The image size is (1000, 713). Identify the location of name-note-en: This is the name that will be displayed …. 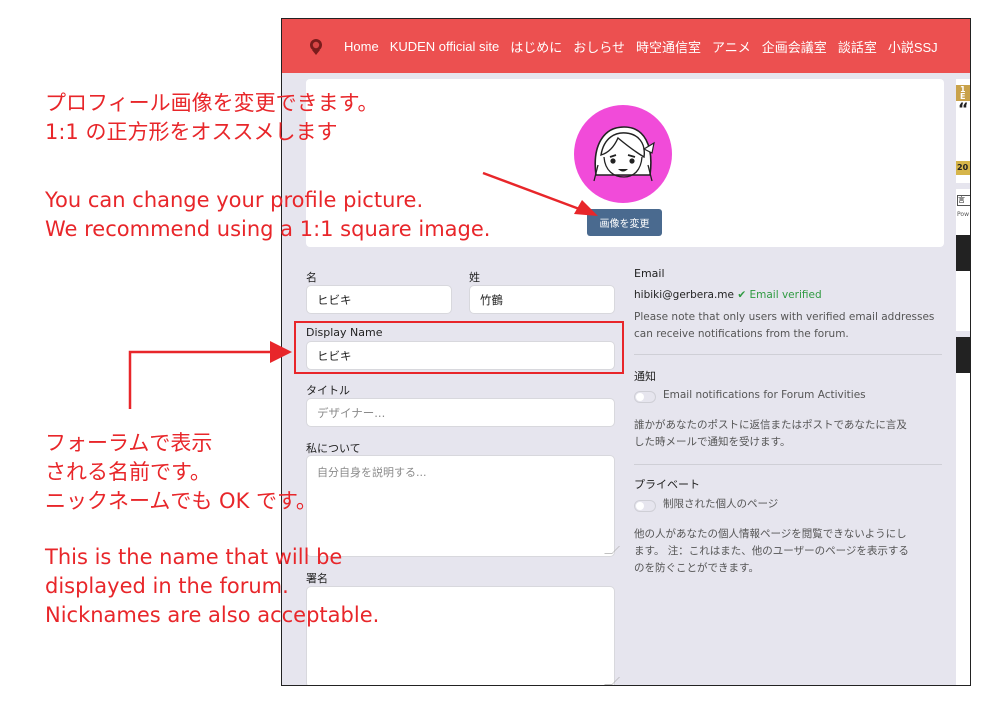
(212, 586).